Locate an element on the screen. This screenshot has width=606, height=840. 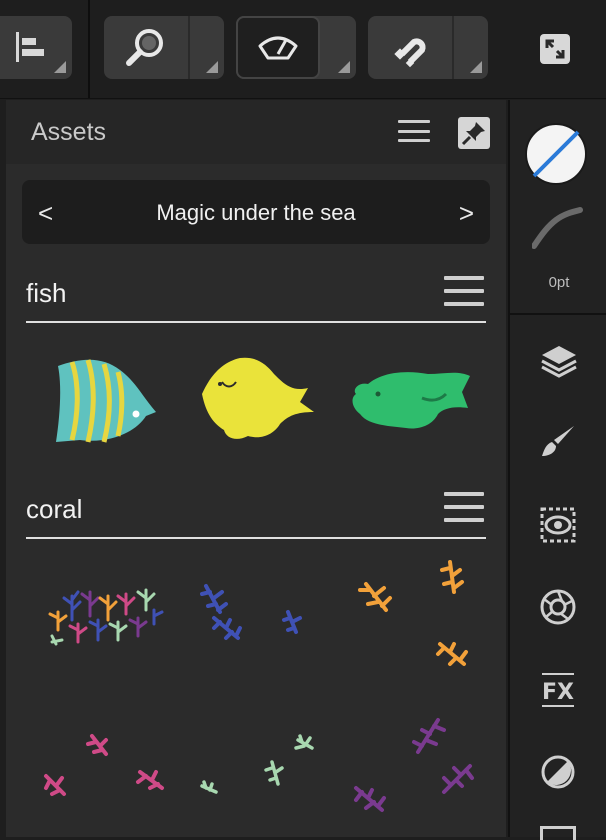
adjustments-icon is located at coordinates (558, 525).